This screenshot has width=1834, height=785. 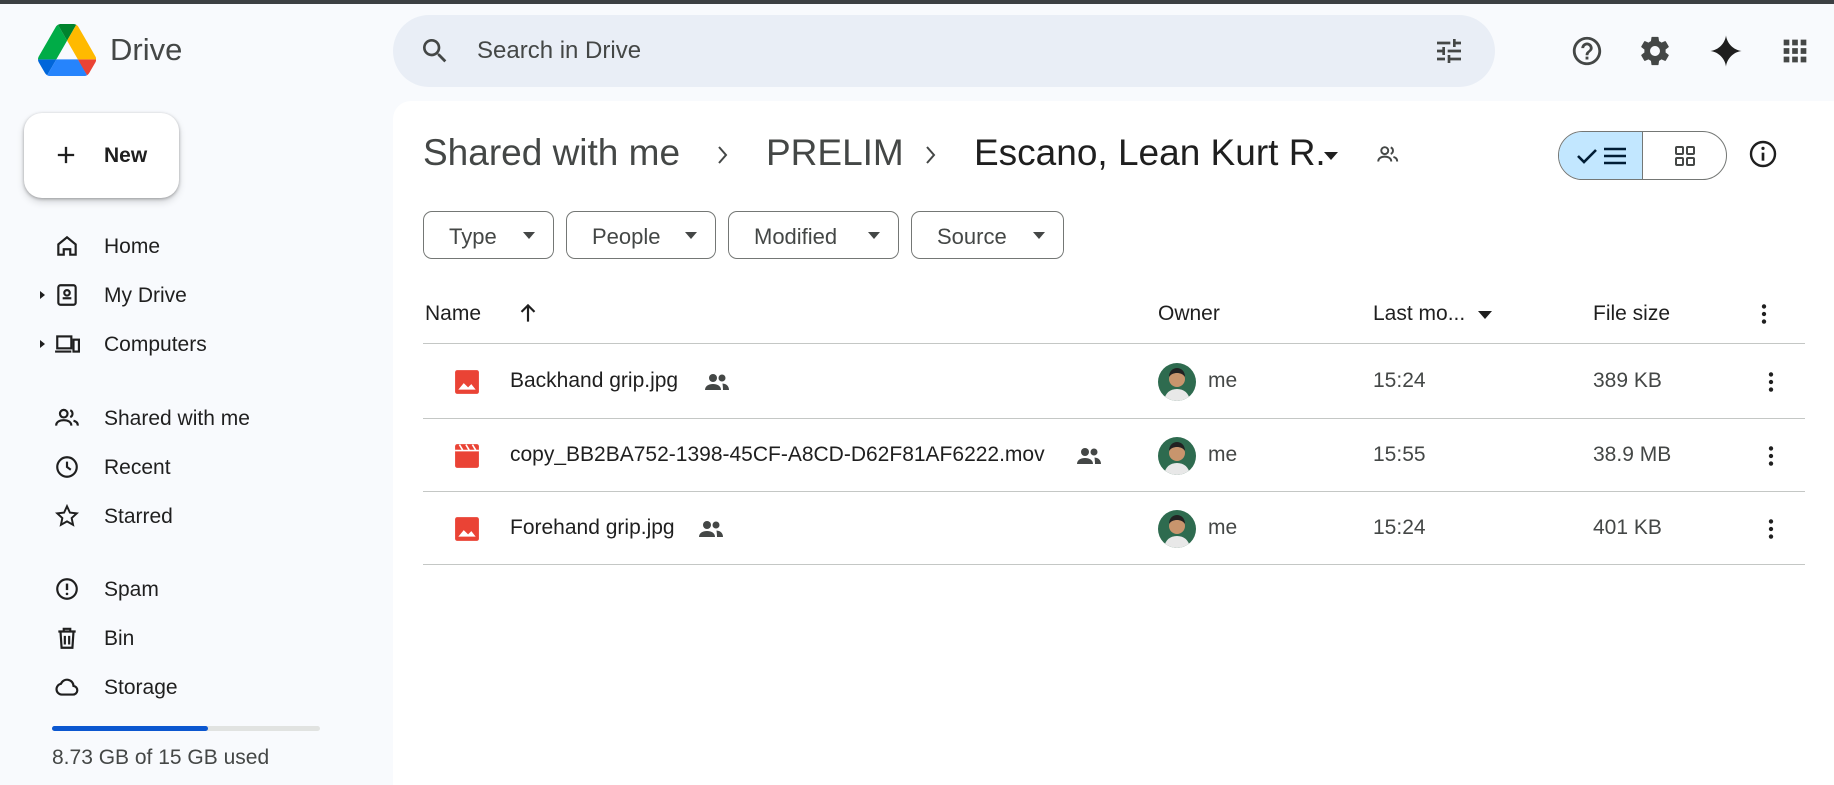 I want to click on file-name: Backhand grip.jpg, so click(x=594, y=381).